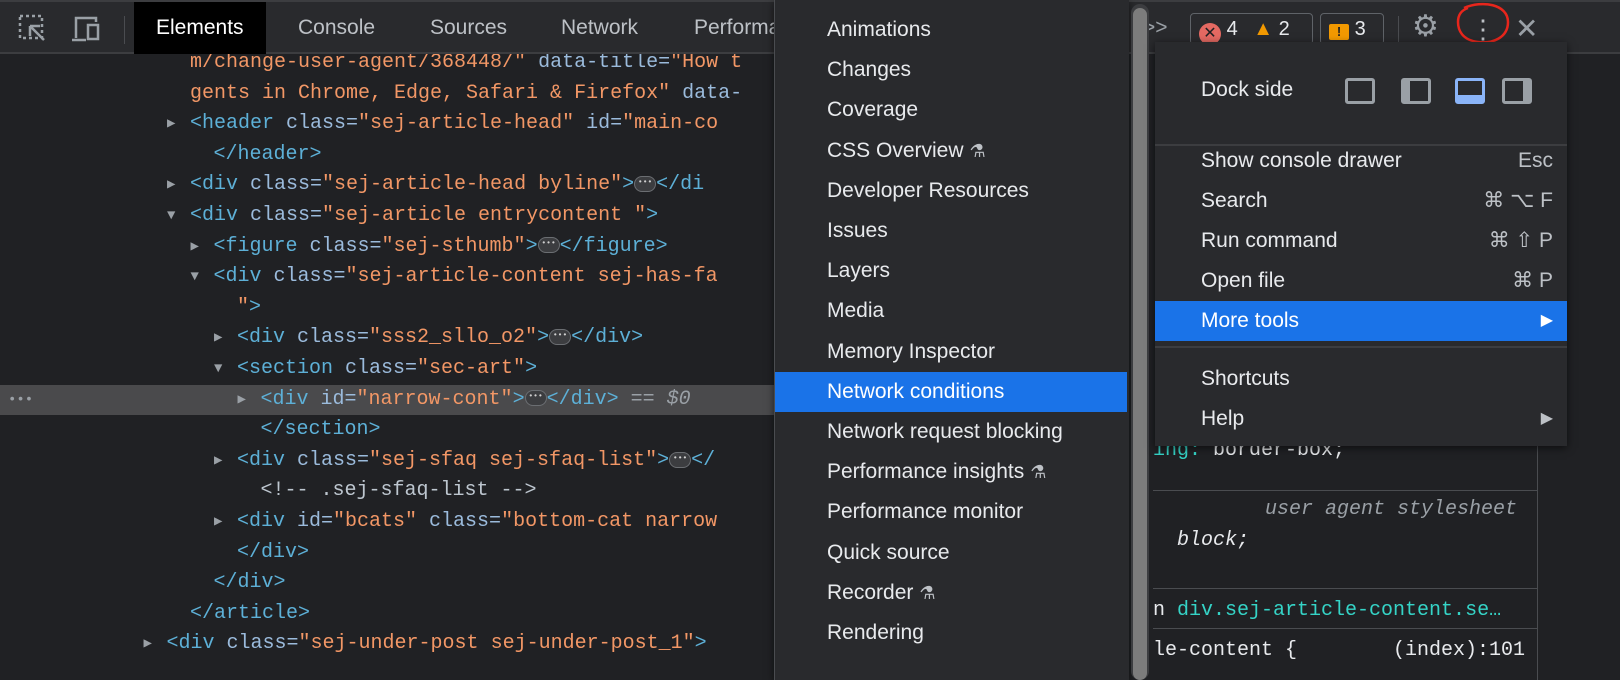 Image resolution: width=1620 pixels, height=680 pixels. What do you see at coordinates (232, 124) in the screenshot?
I see `code-tag: <header` at bounding box center [232, 124].